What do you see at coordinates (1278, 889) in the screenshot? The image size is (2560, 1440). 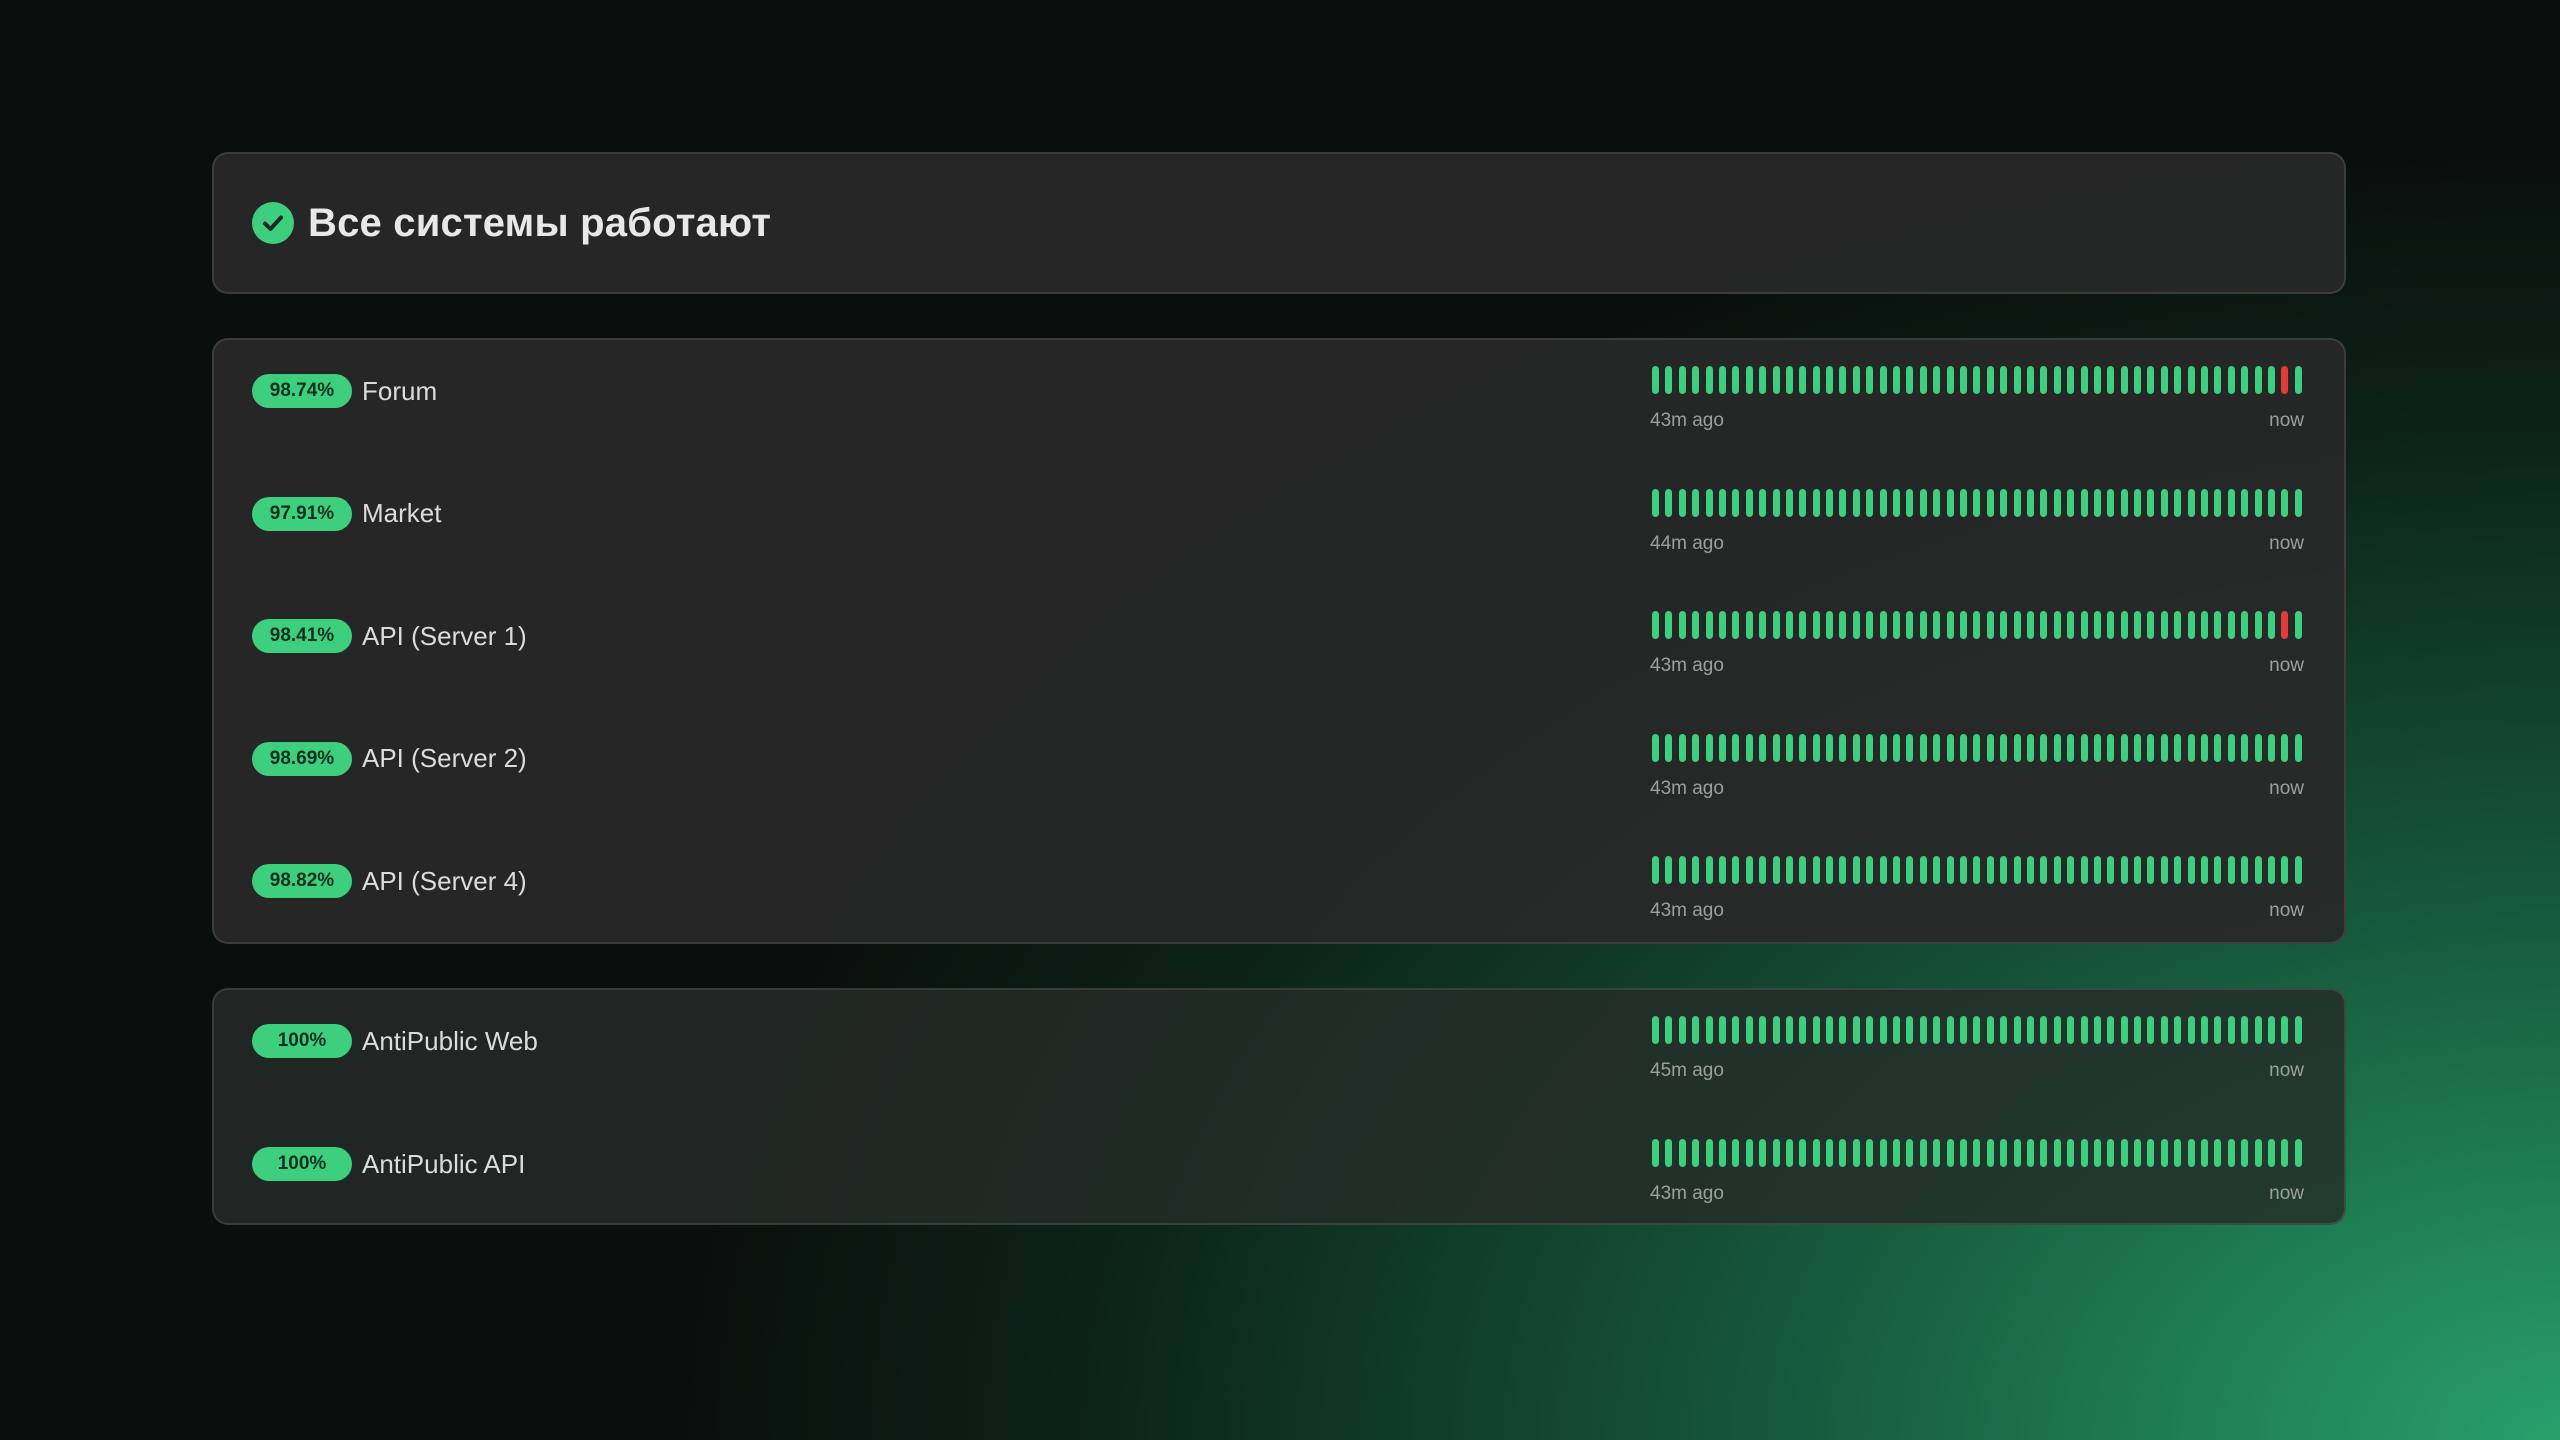 I see `monitor-row: 98.82% API (Server 4) 43m ago now` at bounding box center [1278, 889].